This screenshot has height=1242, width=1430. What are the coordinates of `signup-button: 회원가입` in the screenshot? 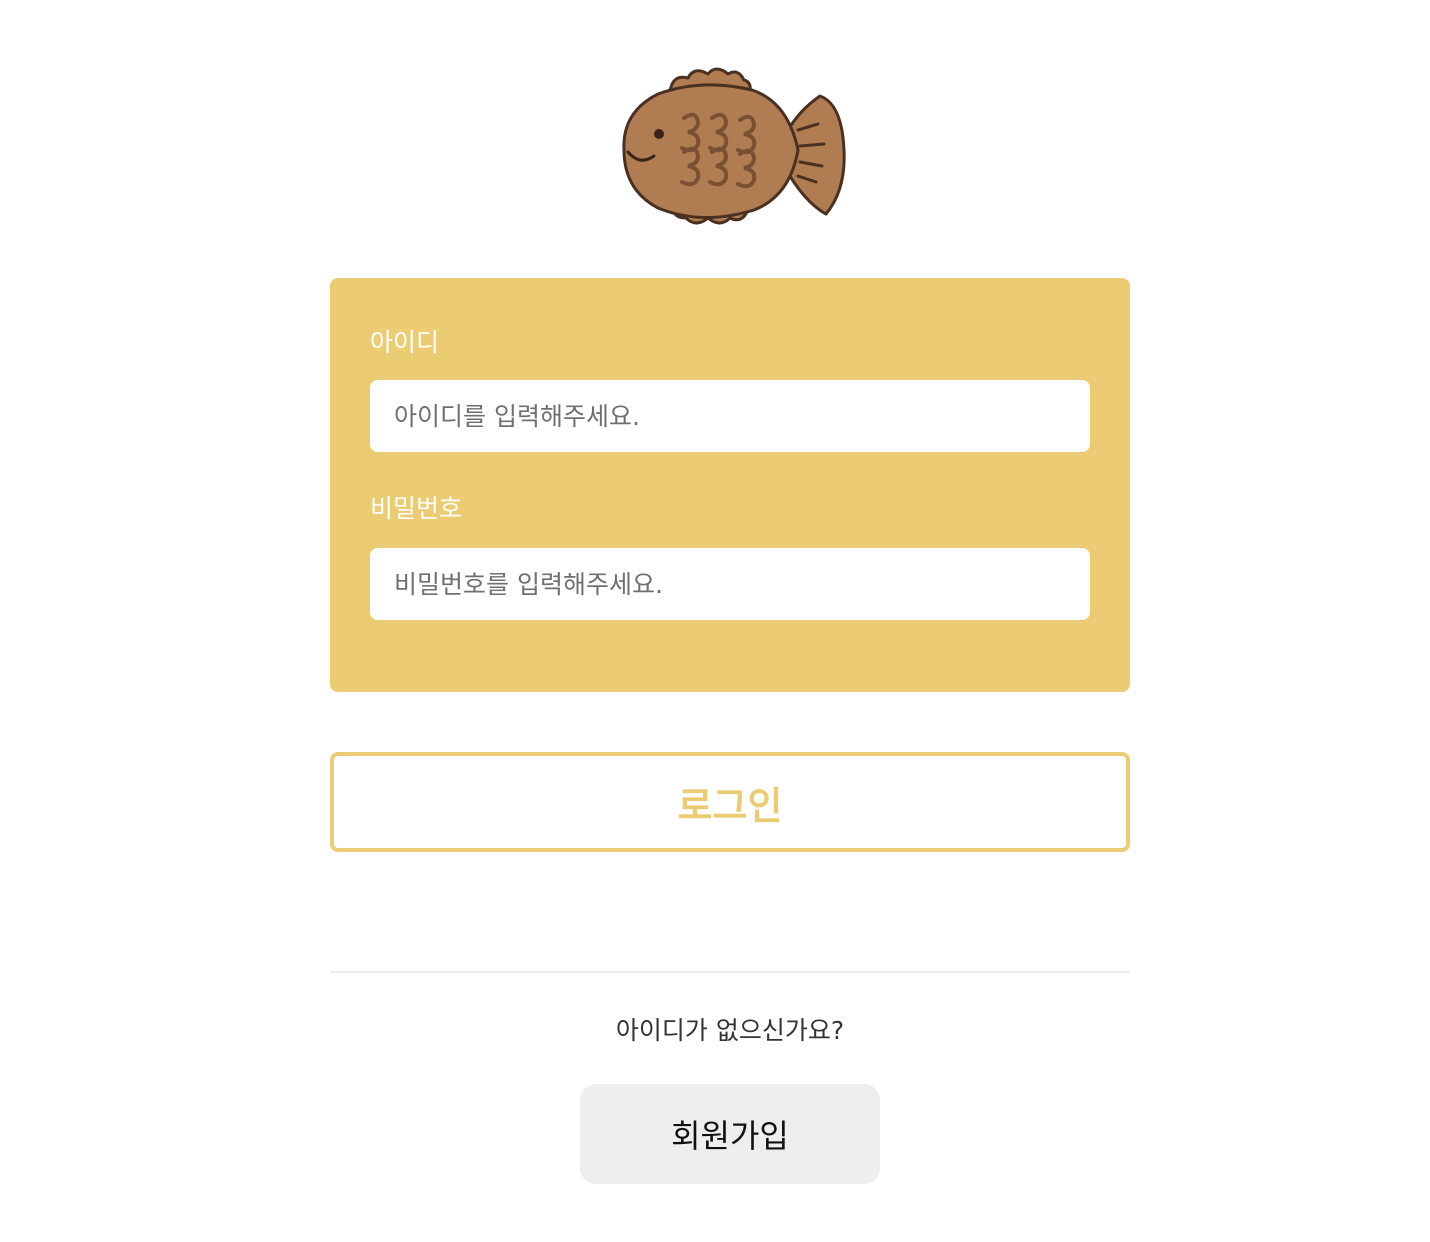 It's located at (730, 1134).